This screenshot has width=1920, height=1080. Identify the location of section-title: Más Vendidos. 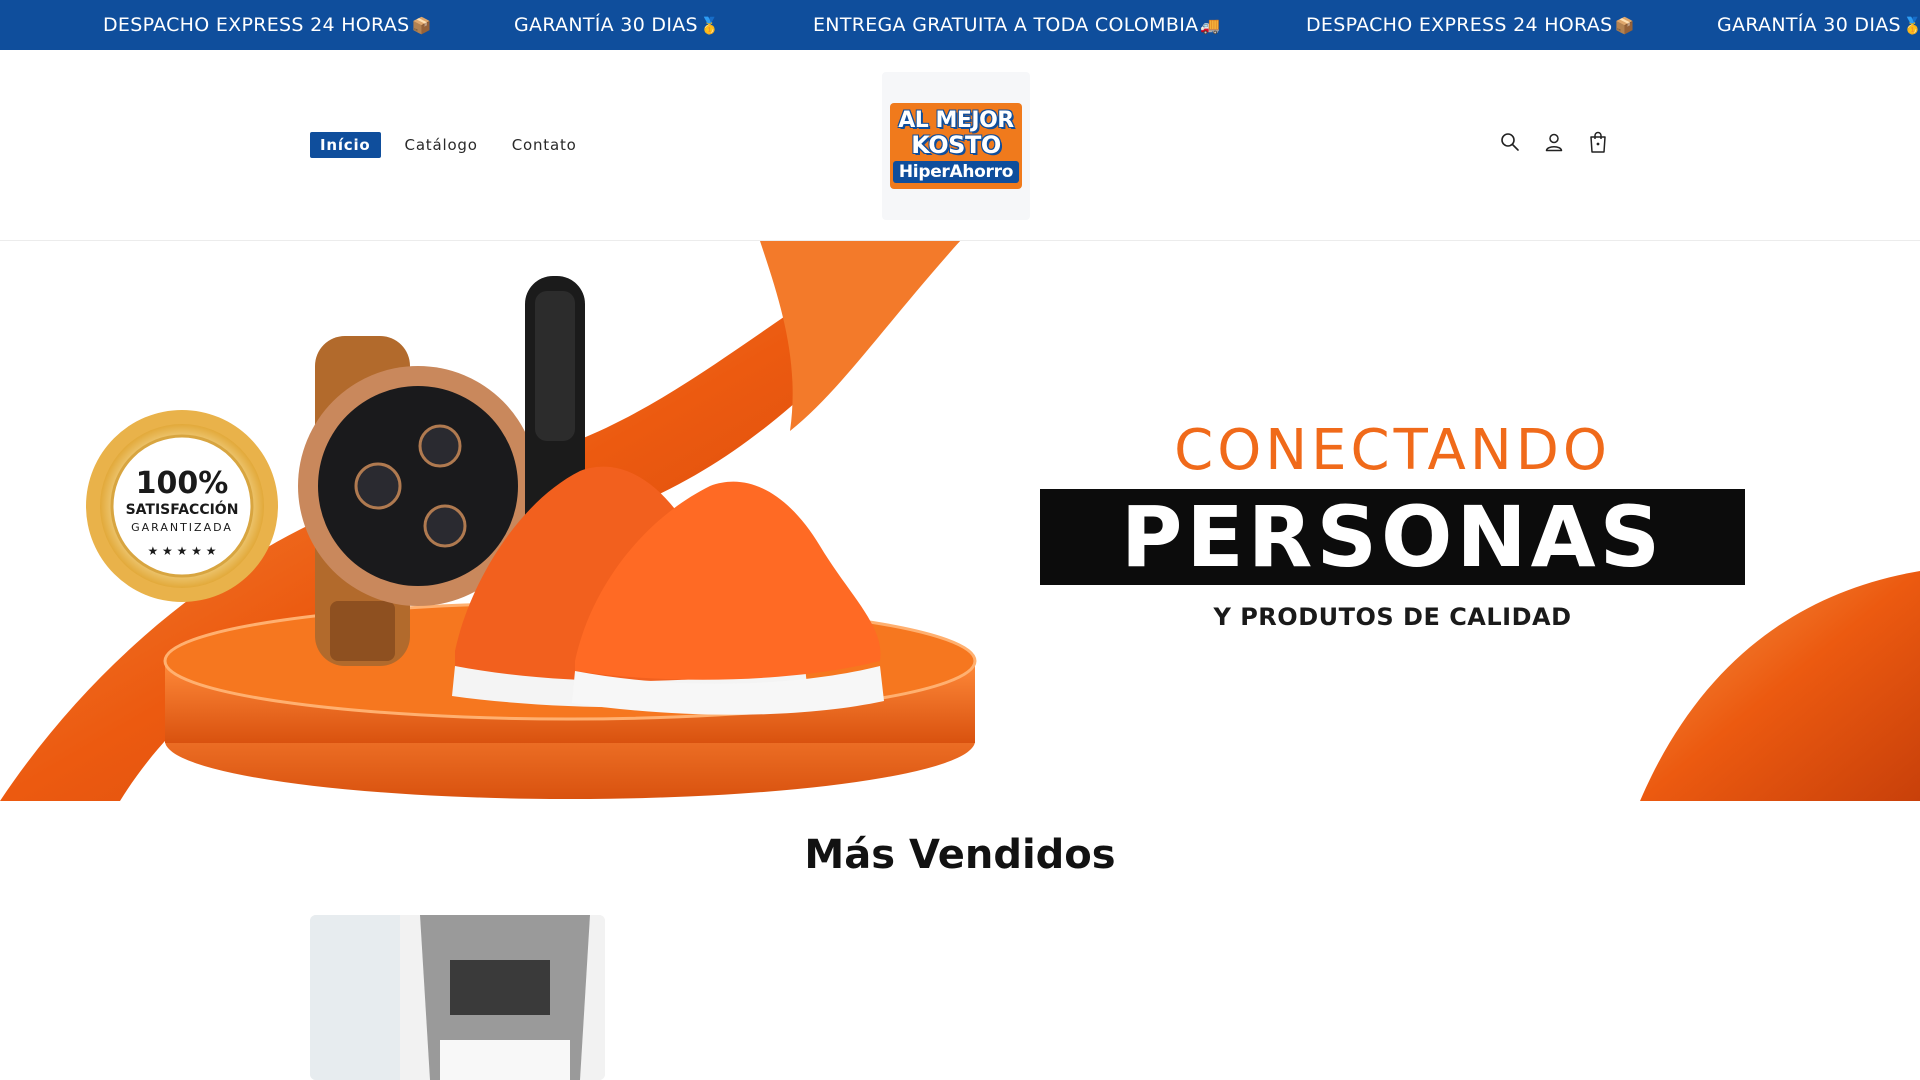
(960, 855).